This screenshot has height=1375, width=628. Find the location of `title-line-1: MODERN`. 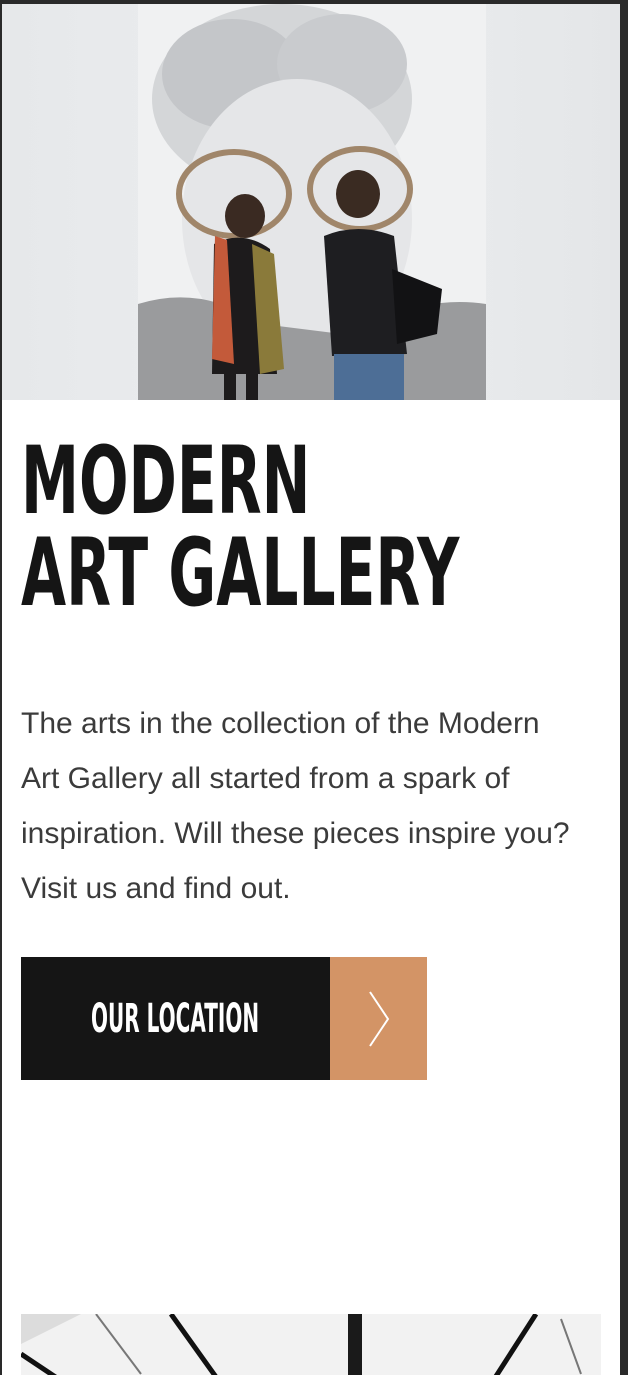

title-line-1: MODERN is located at coordinates (166, 481).